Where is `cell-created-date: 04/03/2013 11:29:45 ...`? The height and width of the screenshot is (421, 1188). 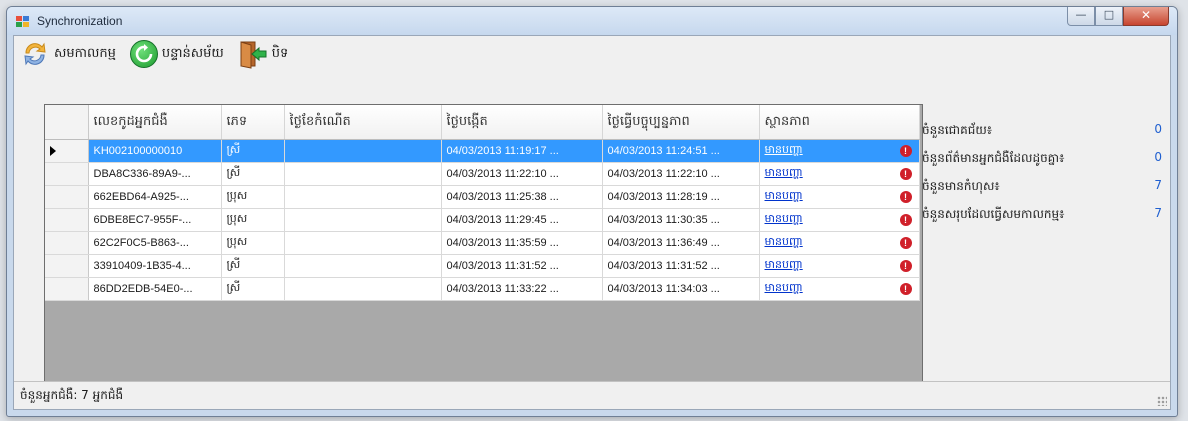
cell-created-date: 04/03/2013 11:29:45 ... is located at coordinates (522, 220).